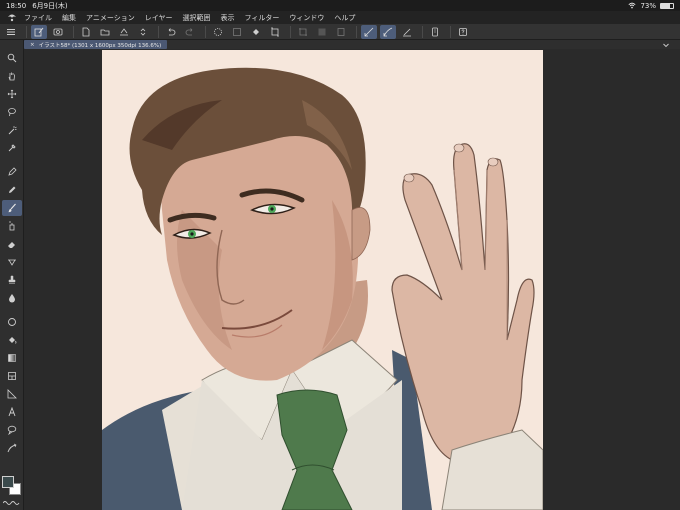  Describe the element at coordinates (340, 5) in the screenshot. I see `status-bar: 18:50 6月9日(木) 73%` at that location.